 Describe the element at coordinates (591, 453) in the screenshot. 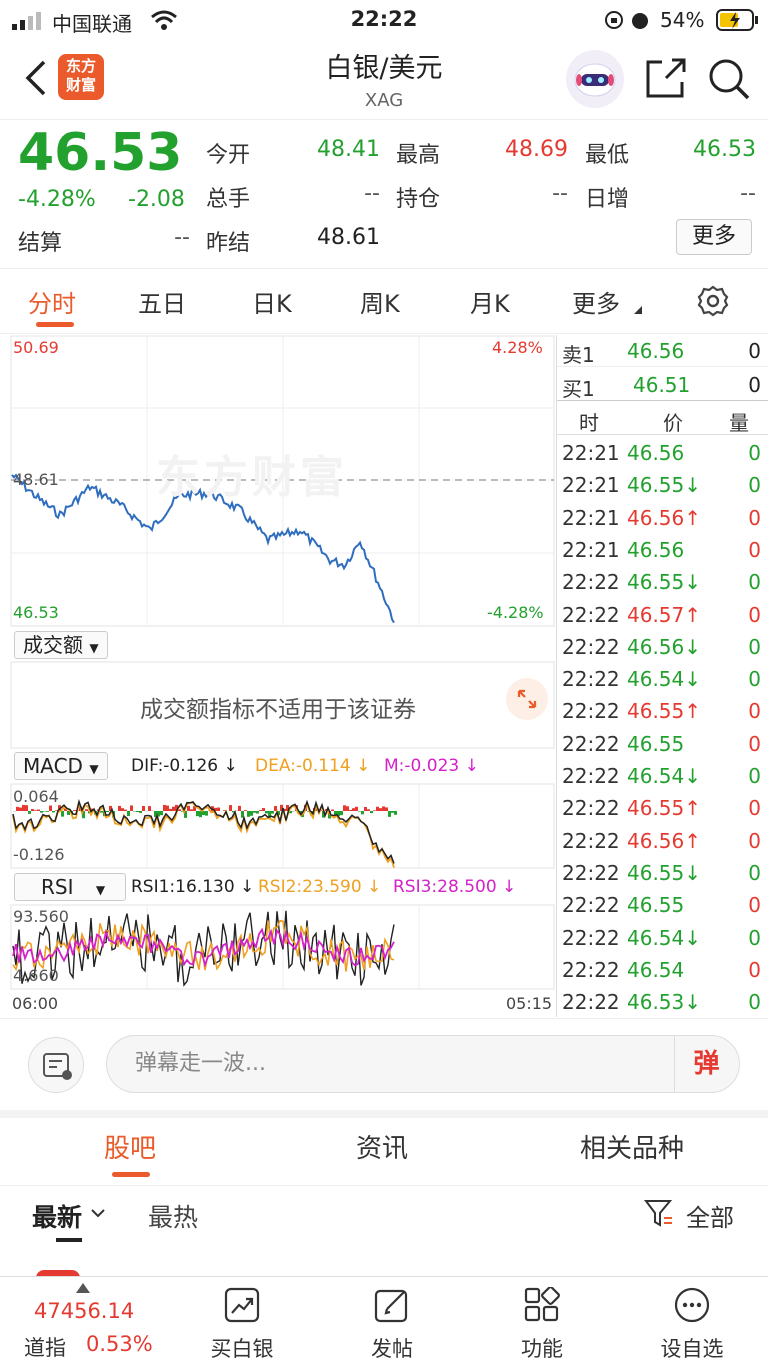

I see `trade-time: 22:21` at that location.